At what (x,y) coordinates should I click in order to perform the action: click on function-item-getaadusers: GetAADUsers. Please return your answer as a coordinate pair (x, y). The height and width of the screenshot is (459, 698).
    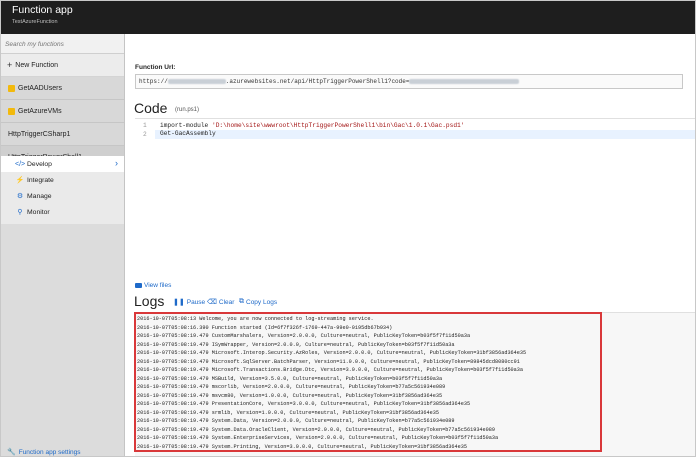
    Looking at the image, I should click on (62, 88).